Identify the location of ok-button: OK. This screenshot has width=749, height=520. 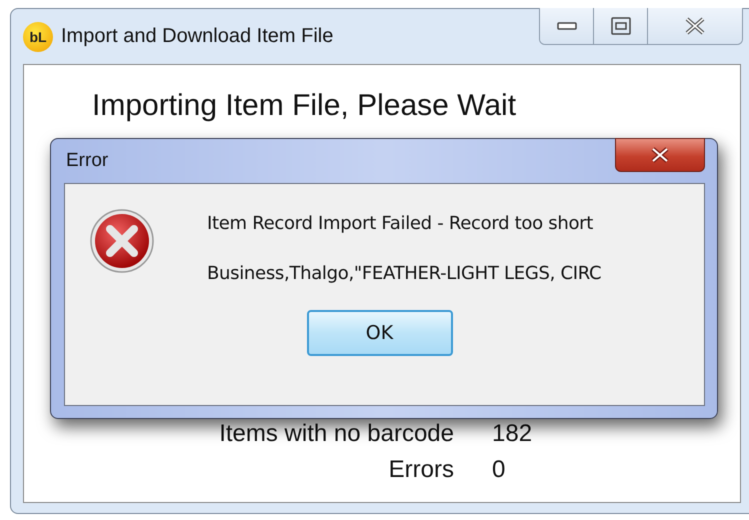
(379, 333).